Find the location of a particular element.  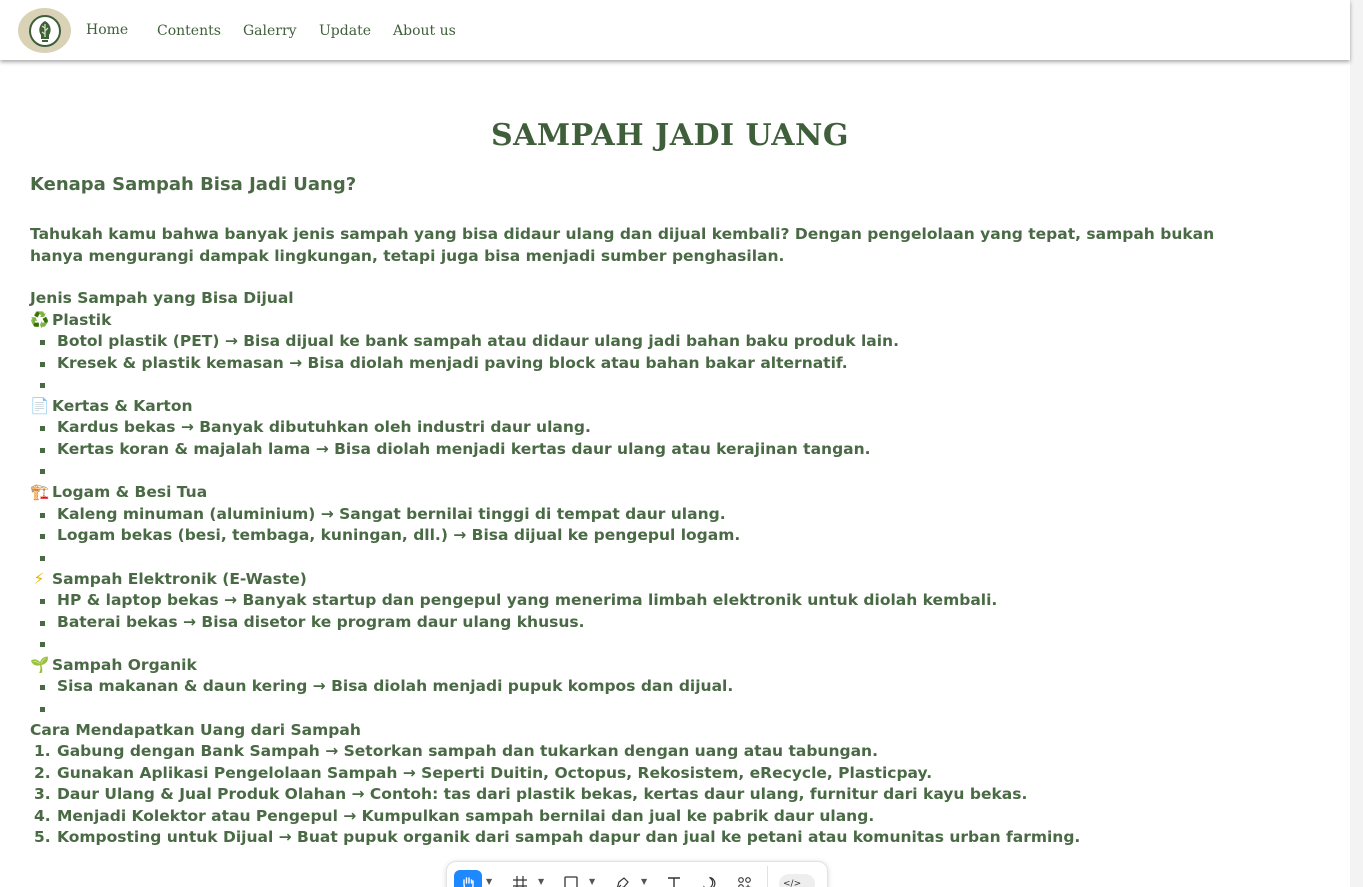

category-label: Kertas & Karton is located at coordinates (122, 406).